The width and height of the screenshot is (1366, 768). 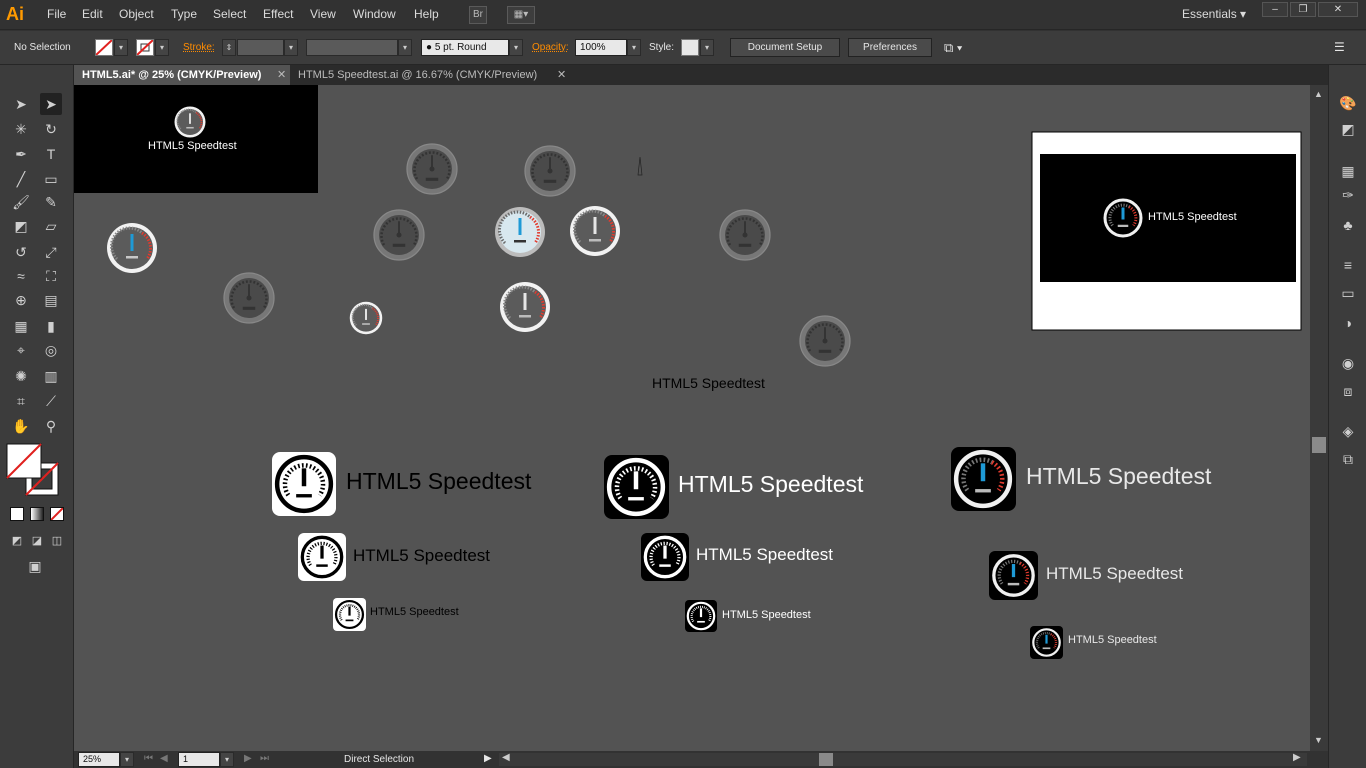 What do you see at coordinates (374, 14) in the screenshot?
I see `menu-window: Window` at bounding box center [374, 14].